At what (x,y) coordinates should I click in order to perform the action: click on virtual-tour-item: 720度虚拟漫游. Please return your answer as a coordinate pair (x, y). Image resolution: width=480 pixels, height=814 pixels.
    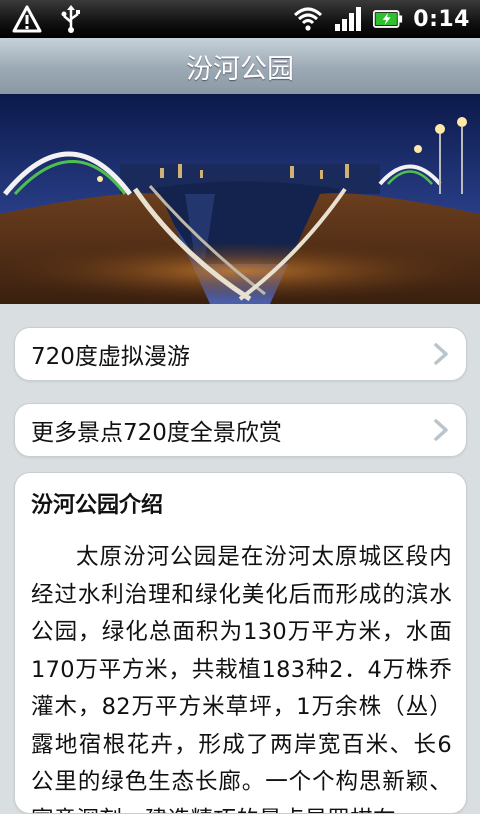
    Looking at the image, I should click on (240, 354).